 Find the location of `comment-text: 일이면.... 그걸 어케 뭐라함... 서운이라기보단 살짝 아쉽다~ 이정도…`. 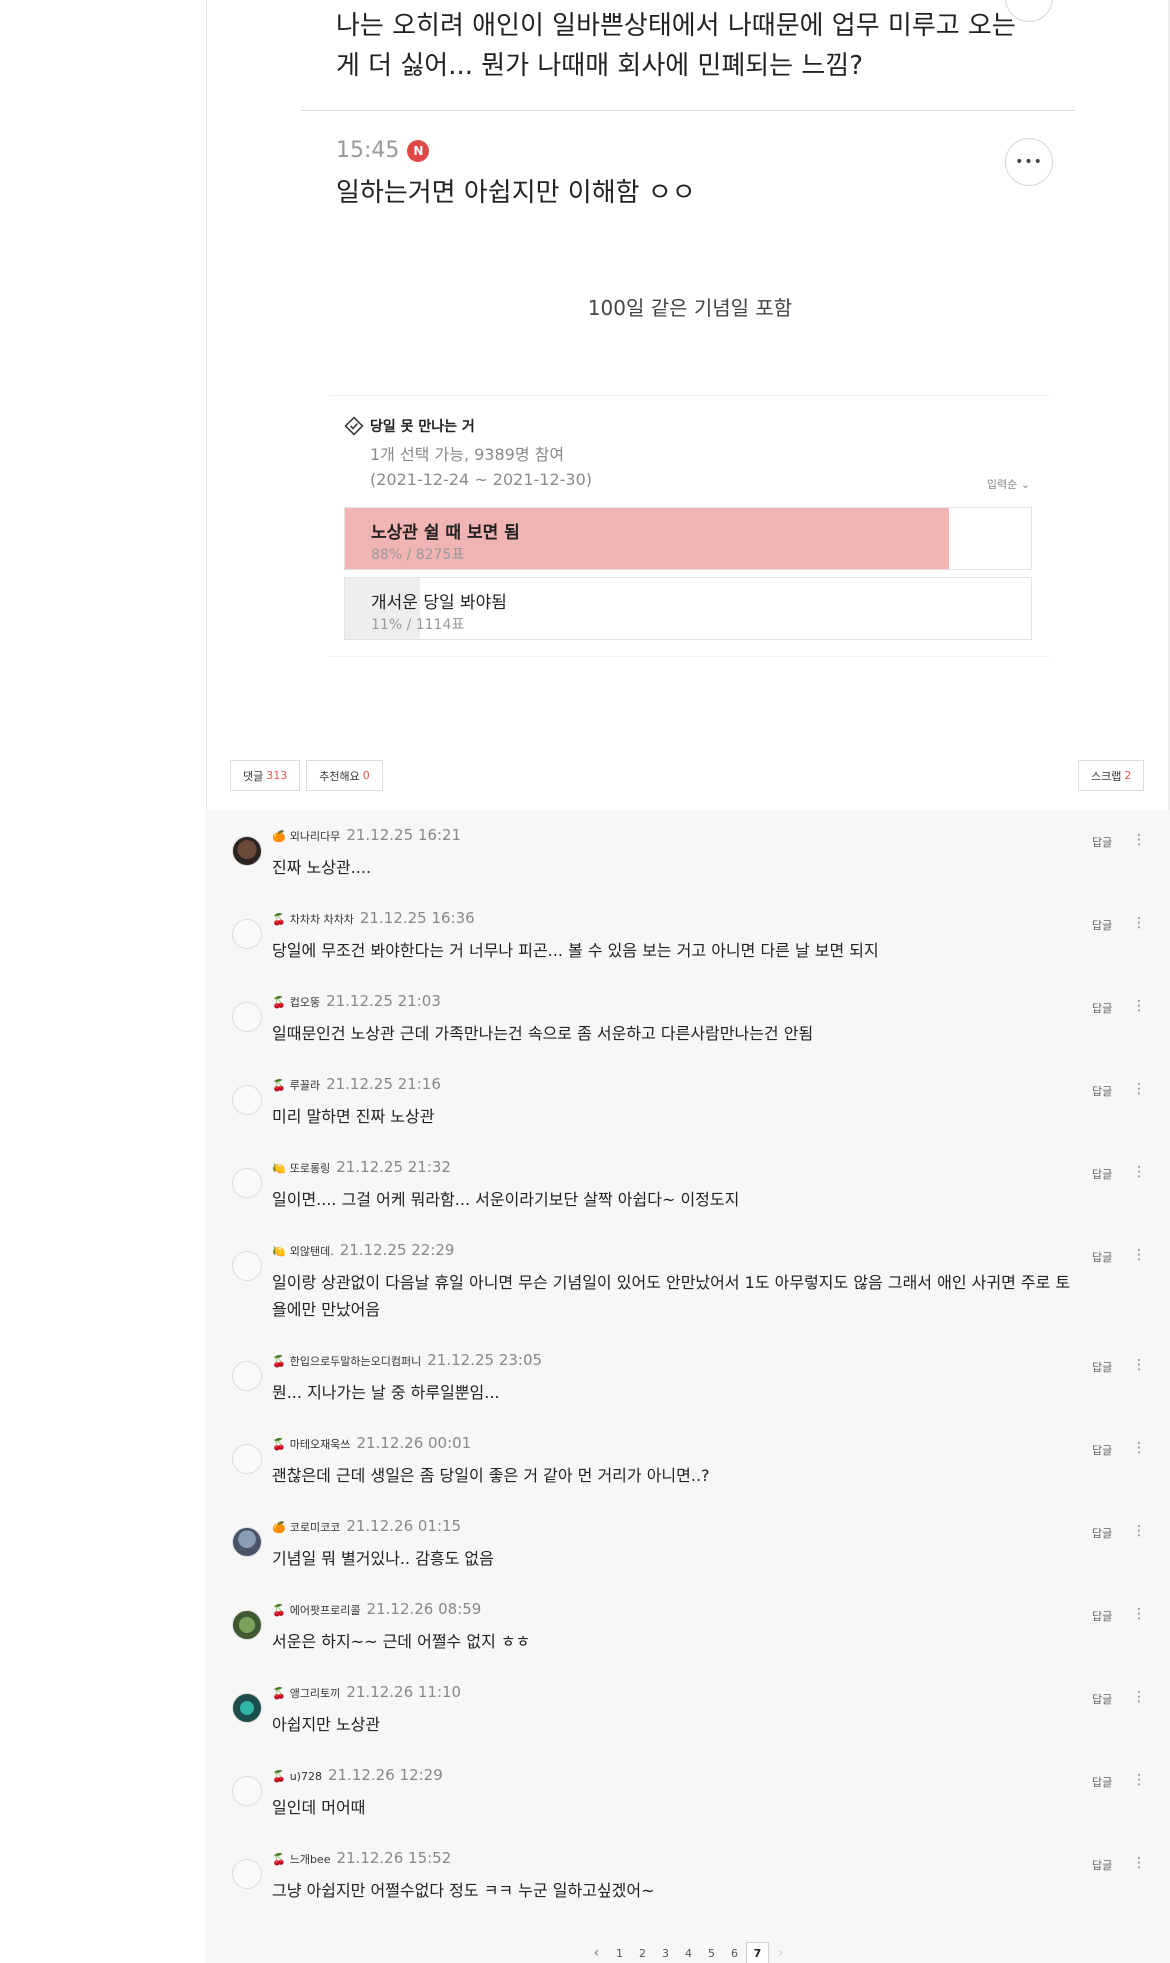

comment-text: 일이면.... 그걸 어케 뭐라함... 서운이라기보단 살짝 아쉽다~ 이정도… is located at coordinates (506, 1199).